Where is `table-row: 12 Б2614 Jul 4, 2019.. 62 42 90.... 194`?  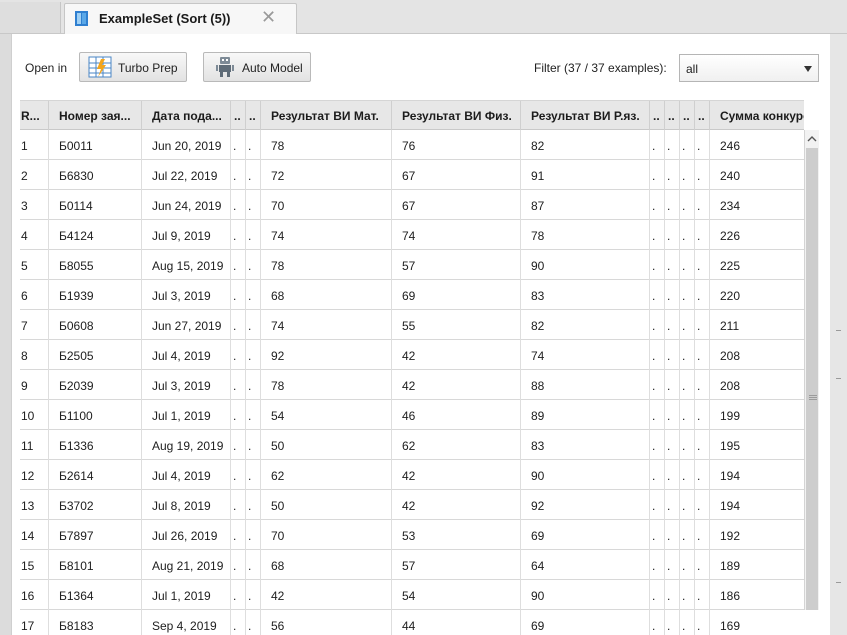
table-row: 12 Б2614 Jul 4, 2019.. 62 42 90.... 194 is located at coordinates (412, 475).